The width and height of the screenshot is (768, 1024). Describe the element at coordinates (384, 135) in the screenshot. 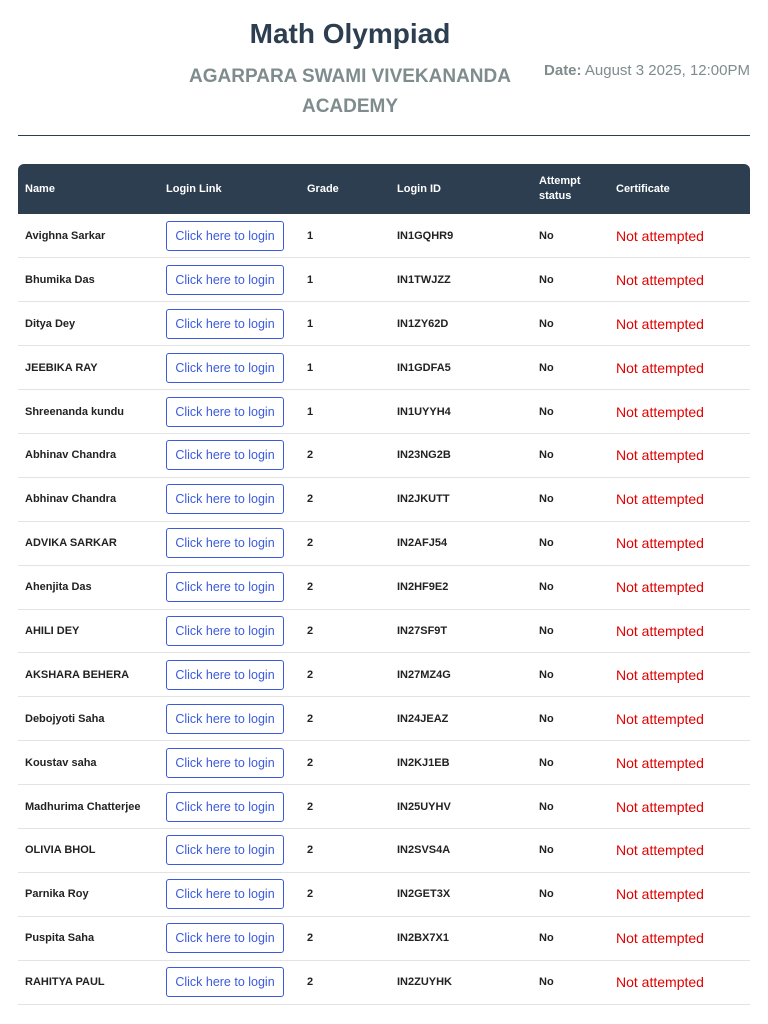

I see `header-divider` at that location.